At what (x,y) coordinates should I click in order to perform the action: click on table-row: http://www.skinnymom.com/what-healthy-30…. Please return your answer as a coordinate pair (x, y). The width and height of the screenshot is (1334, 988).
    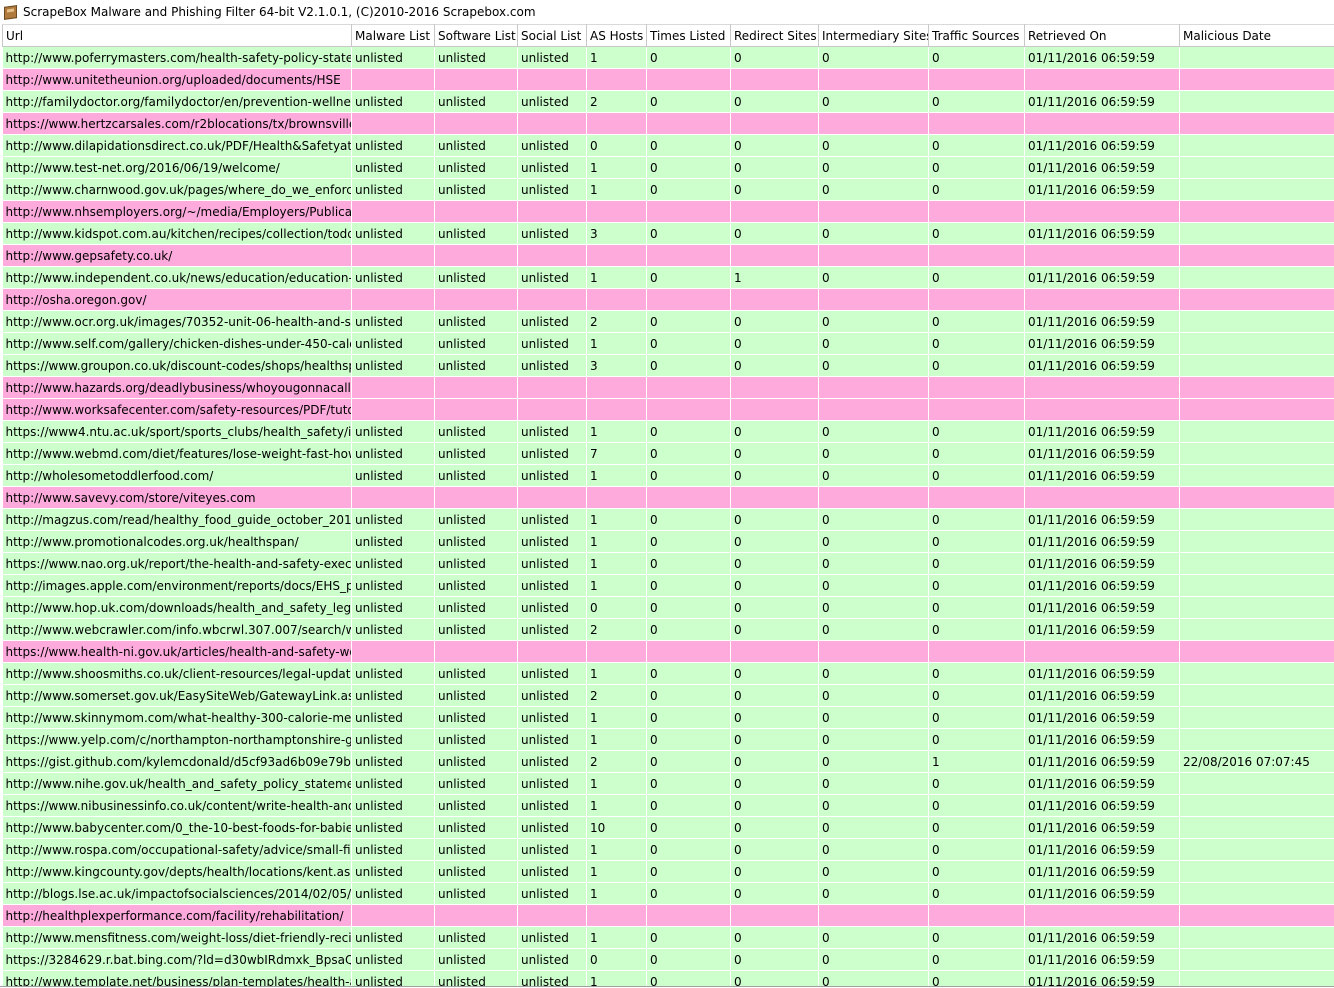
    Looking at the image, I should click on (668, 717).